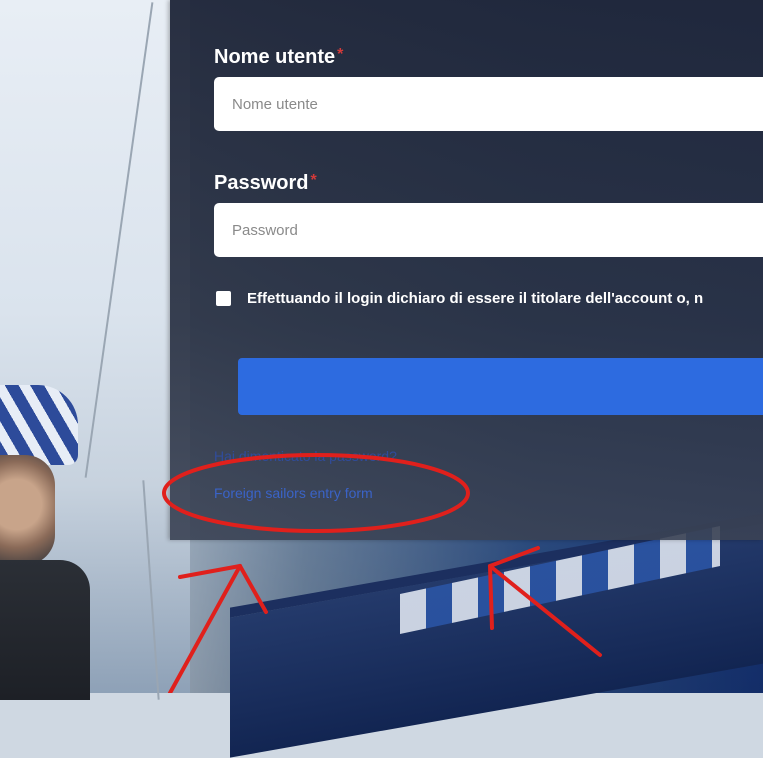 The height and width of the screenshot is (758, 763). I want to click on foreign-sailors-entry-link: Foreign sailors entry form, so click(293, 493).